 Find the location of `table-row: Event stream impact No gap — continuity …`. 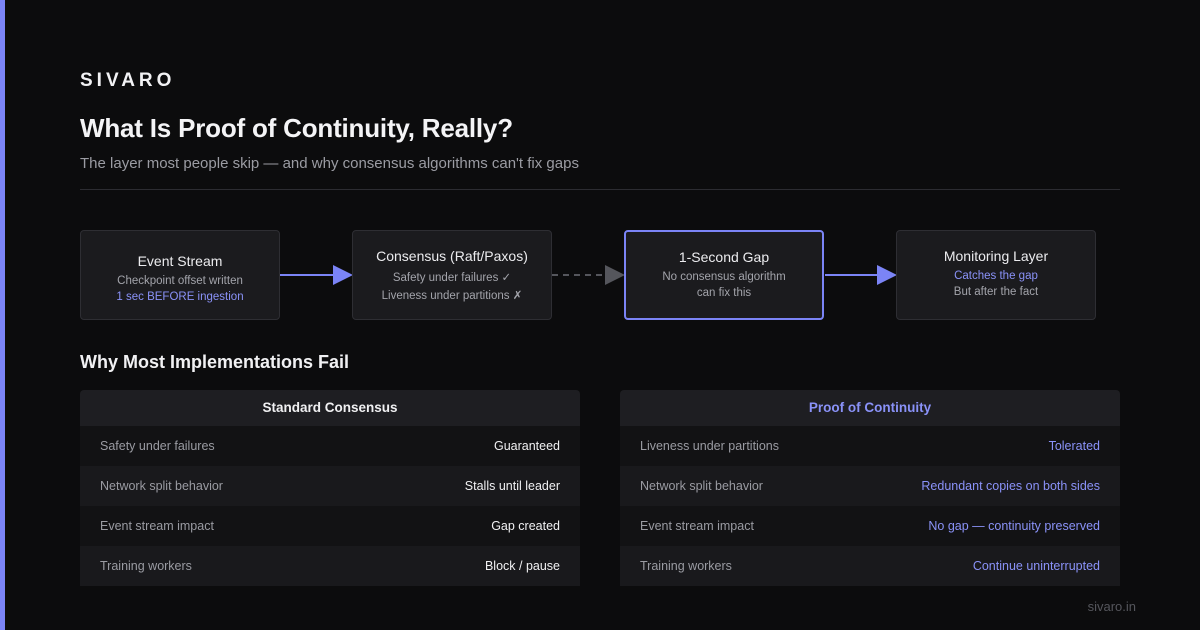

table-row: Event stream impact No gap — continuity … is located at coordinates (870, 526).